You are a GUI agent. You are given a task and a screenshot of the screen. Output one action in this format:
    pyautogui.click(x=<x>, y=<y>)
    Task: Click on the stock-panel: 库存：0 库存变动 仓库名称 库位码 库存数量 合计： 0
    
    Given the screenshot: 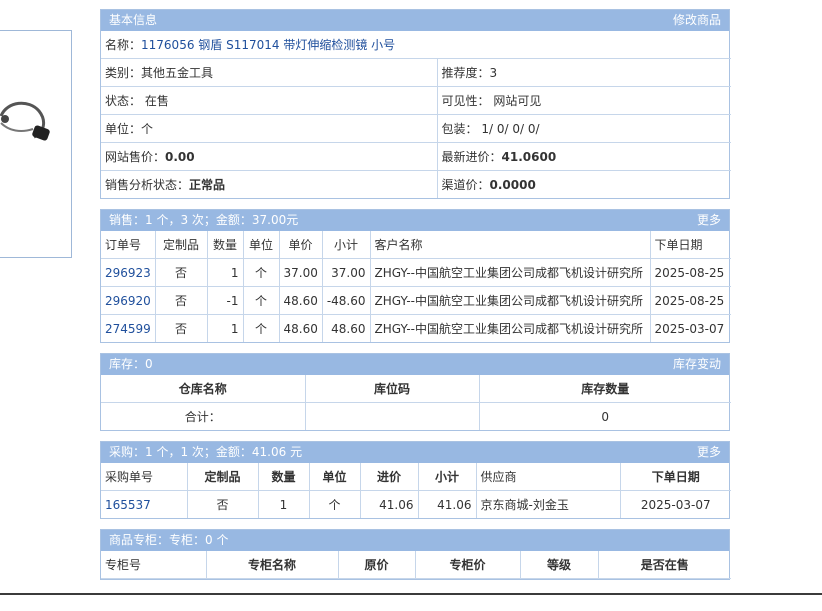 What is the action you would take?
    pyautogui.click(x=415, y=392)
    